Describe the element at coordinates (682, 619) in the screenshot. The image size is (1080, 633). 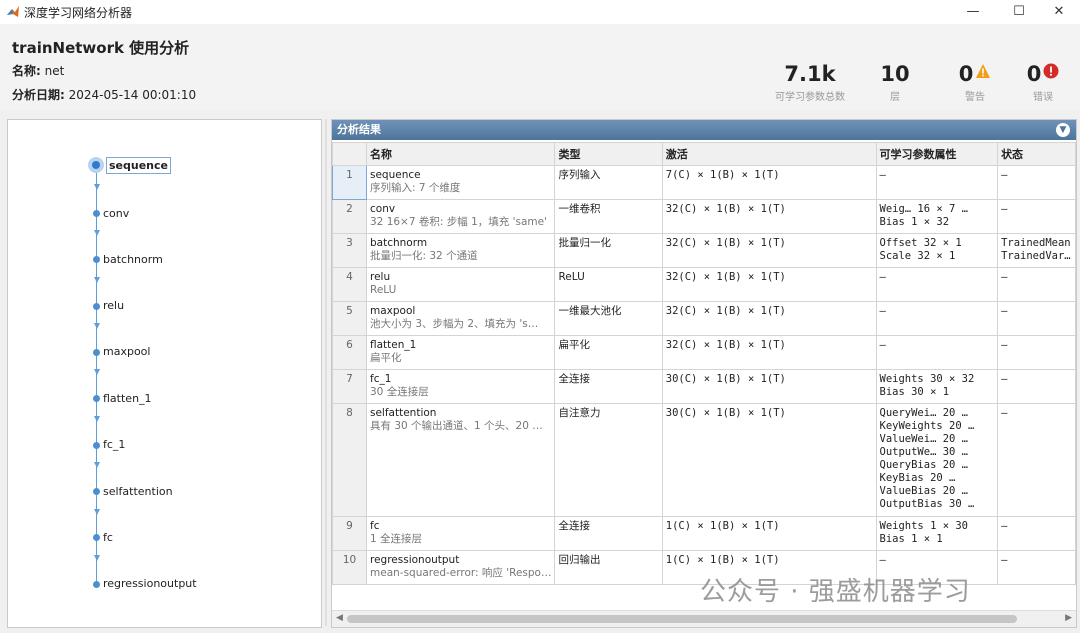
I see `scrollbar-thumb` at that location.